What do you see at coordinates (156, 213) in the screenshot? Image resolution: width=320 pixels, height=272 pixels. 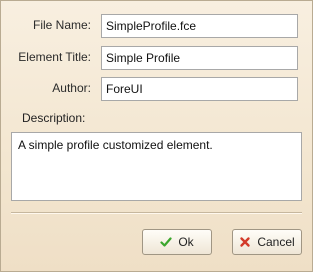 I see `divider` at bounding box center [156, 213].